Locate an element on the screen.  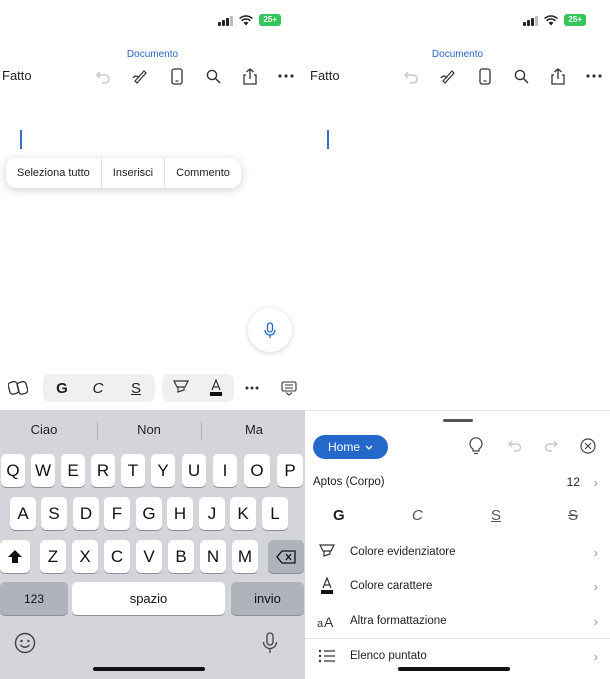
key: S is located at coordinates (54, 513).